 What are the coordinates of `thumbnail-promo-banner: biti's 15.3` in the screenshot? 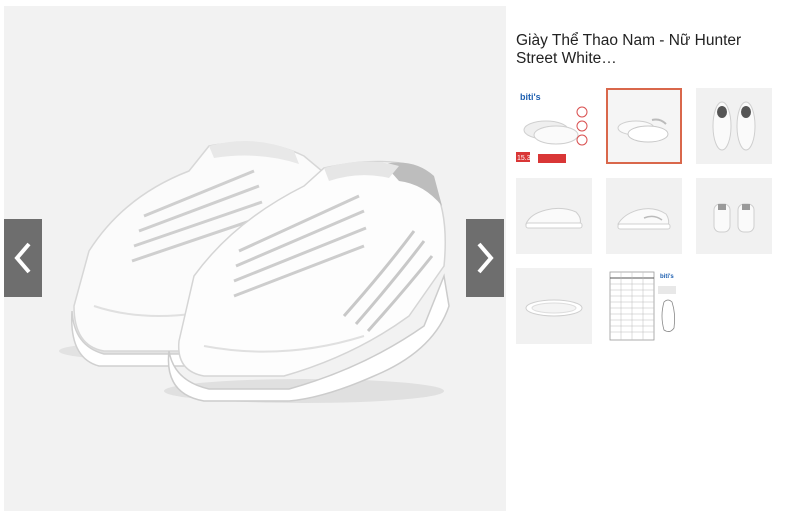 It's located at (554, 126).